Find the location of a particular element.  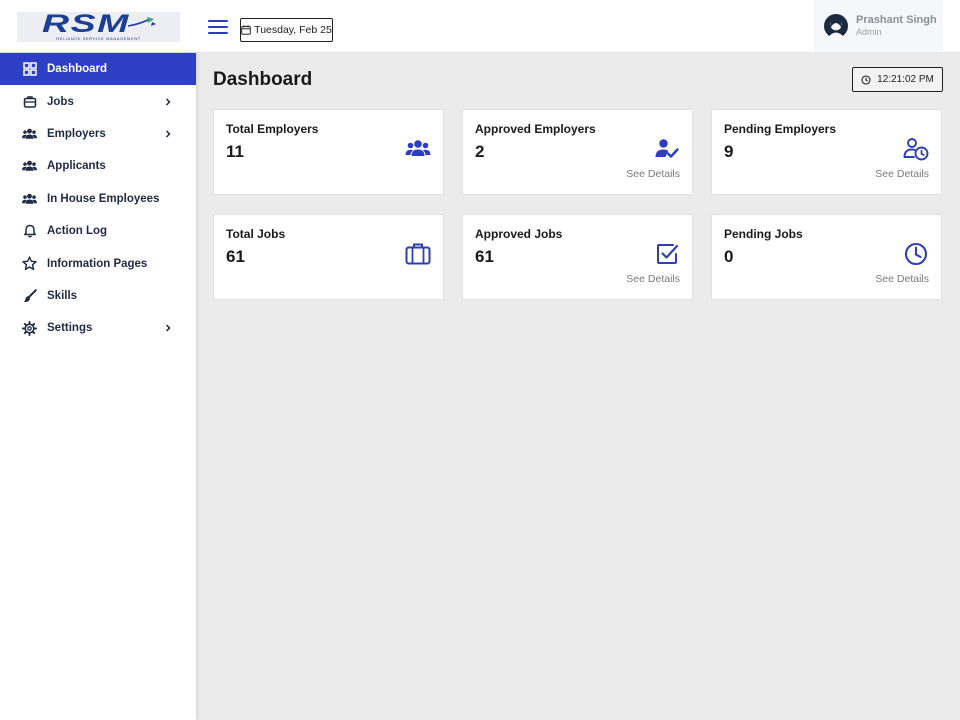

card-value: 11 is located at coordinates (235, 151).